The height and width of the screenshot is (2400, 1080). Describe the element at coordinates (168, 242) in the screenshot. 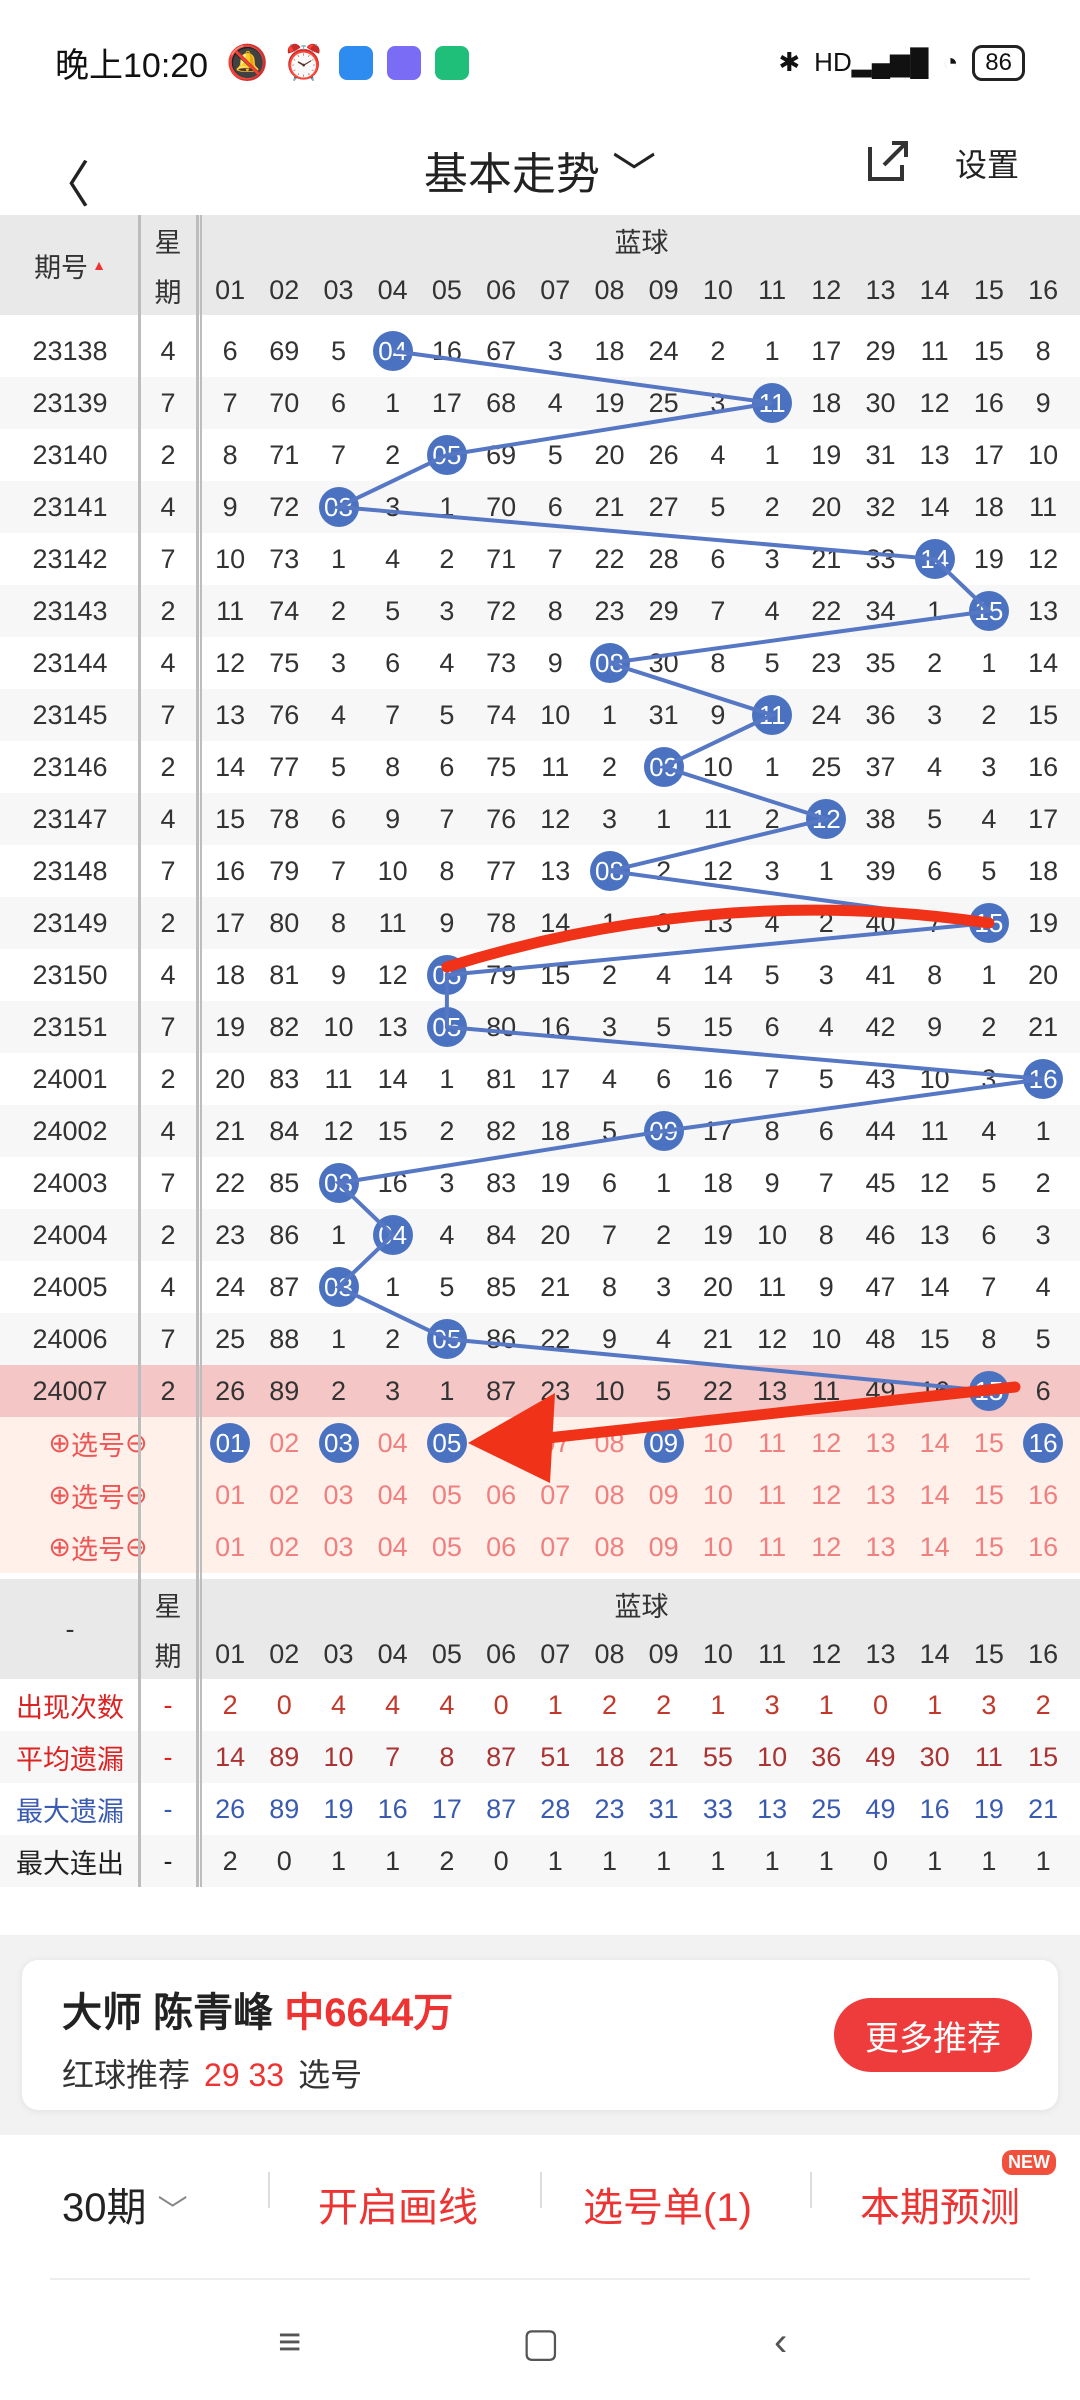

I see `week-header: 星` at that location.